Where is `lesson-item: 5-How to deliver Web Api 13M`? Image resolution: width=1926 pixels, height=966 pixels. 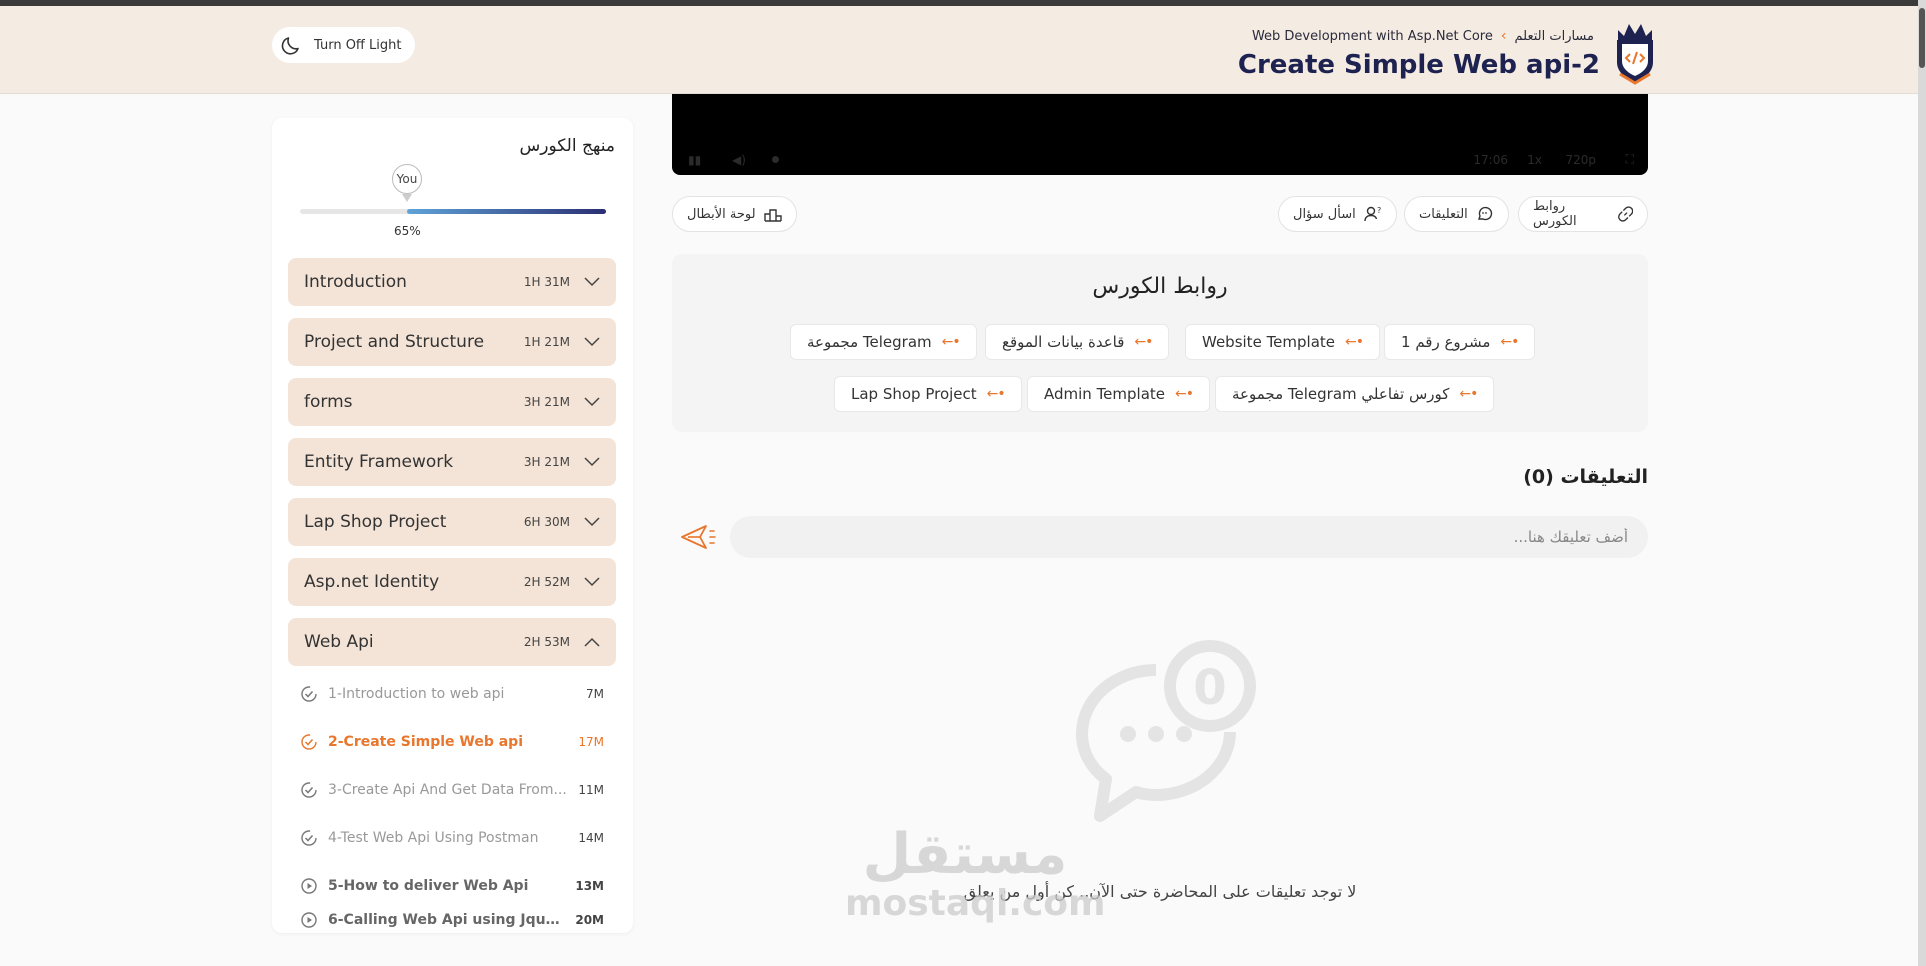 lesson-item: 5-How to deliver Web Api 13M is located at coordinates (452, 886).